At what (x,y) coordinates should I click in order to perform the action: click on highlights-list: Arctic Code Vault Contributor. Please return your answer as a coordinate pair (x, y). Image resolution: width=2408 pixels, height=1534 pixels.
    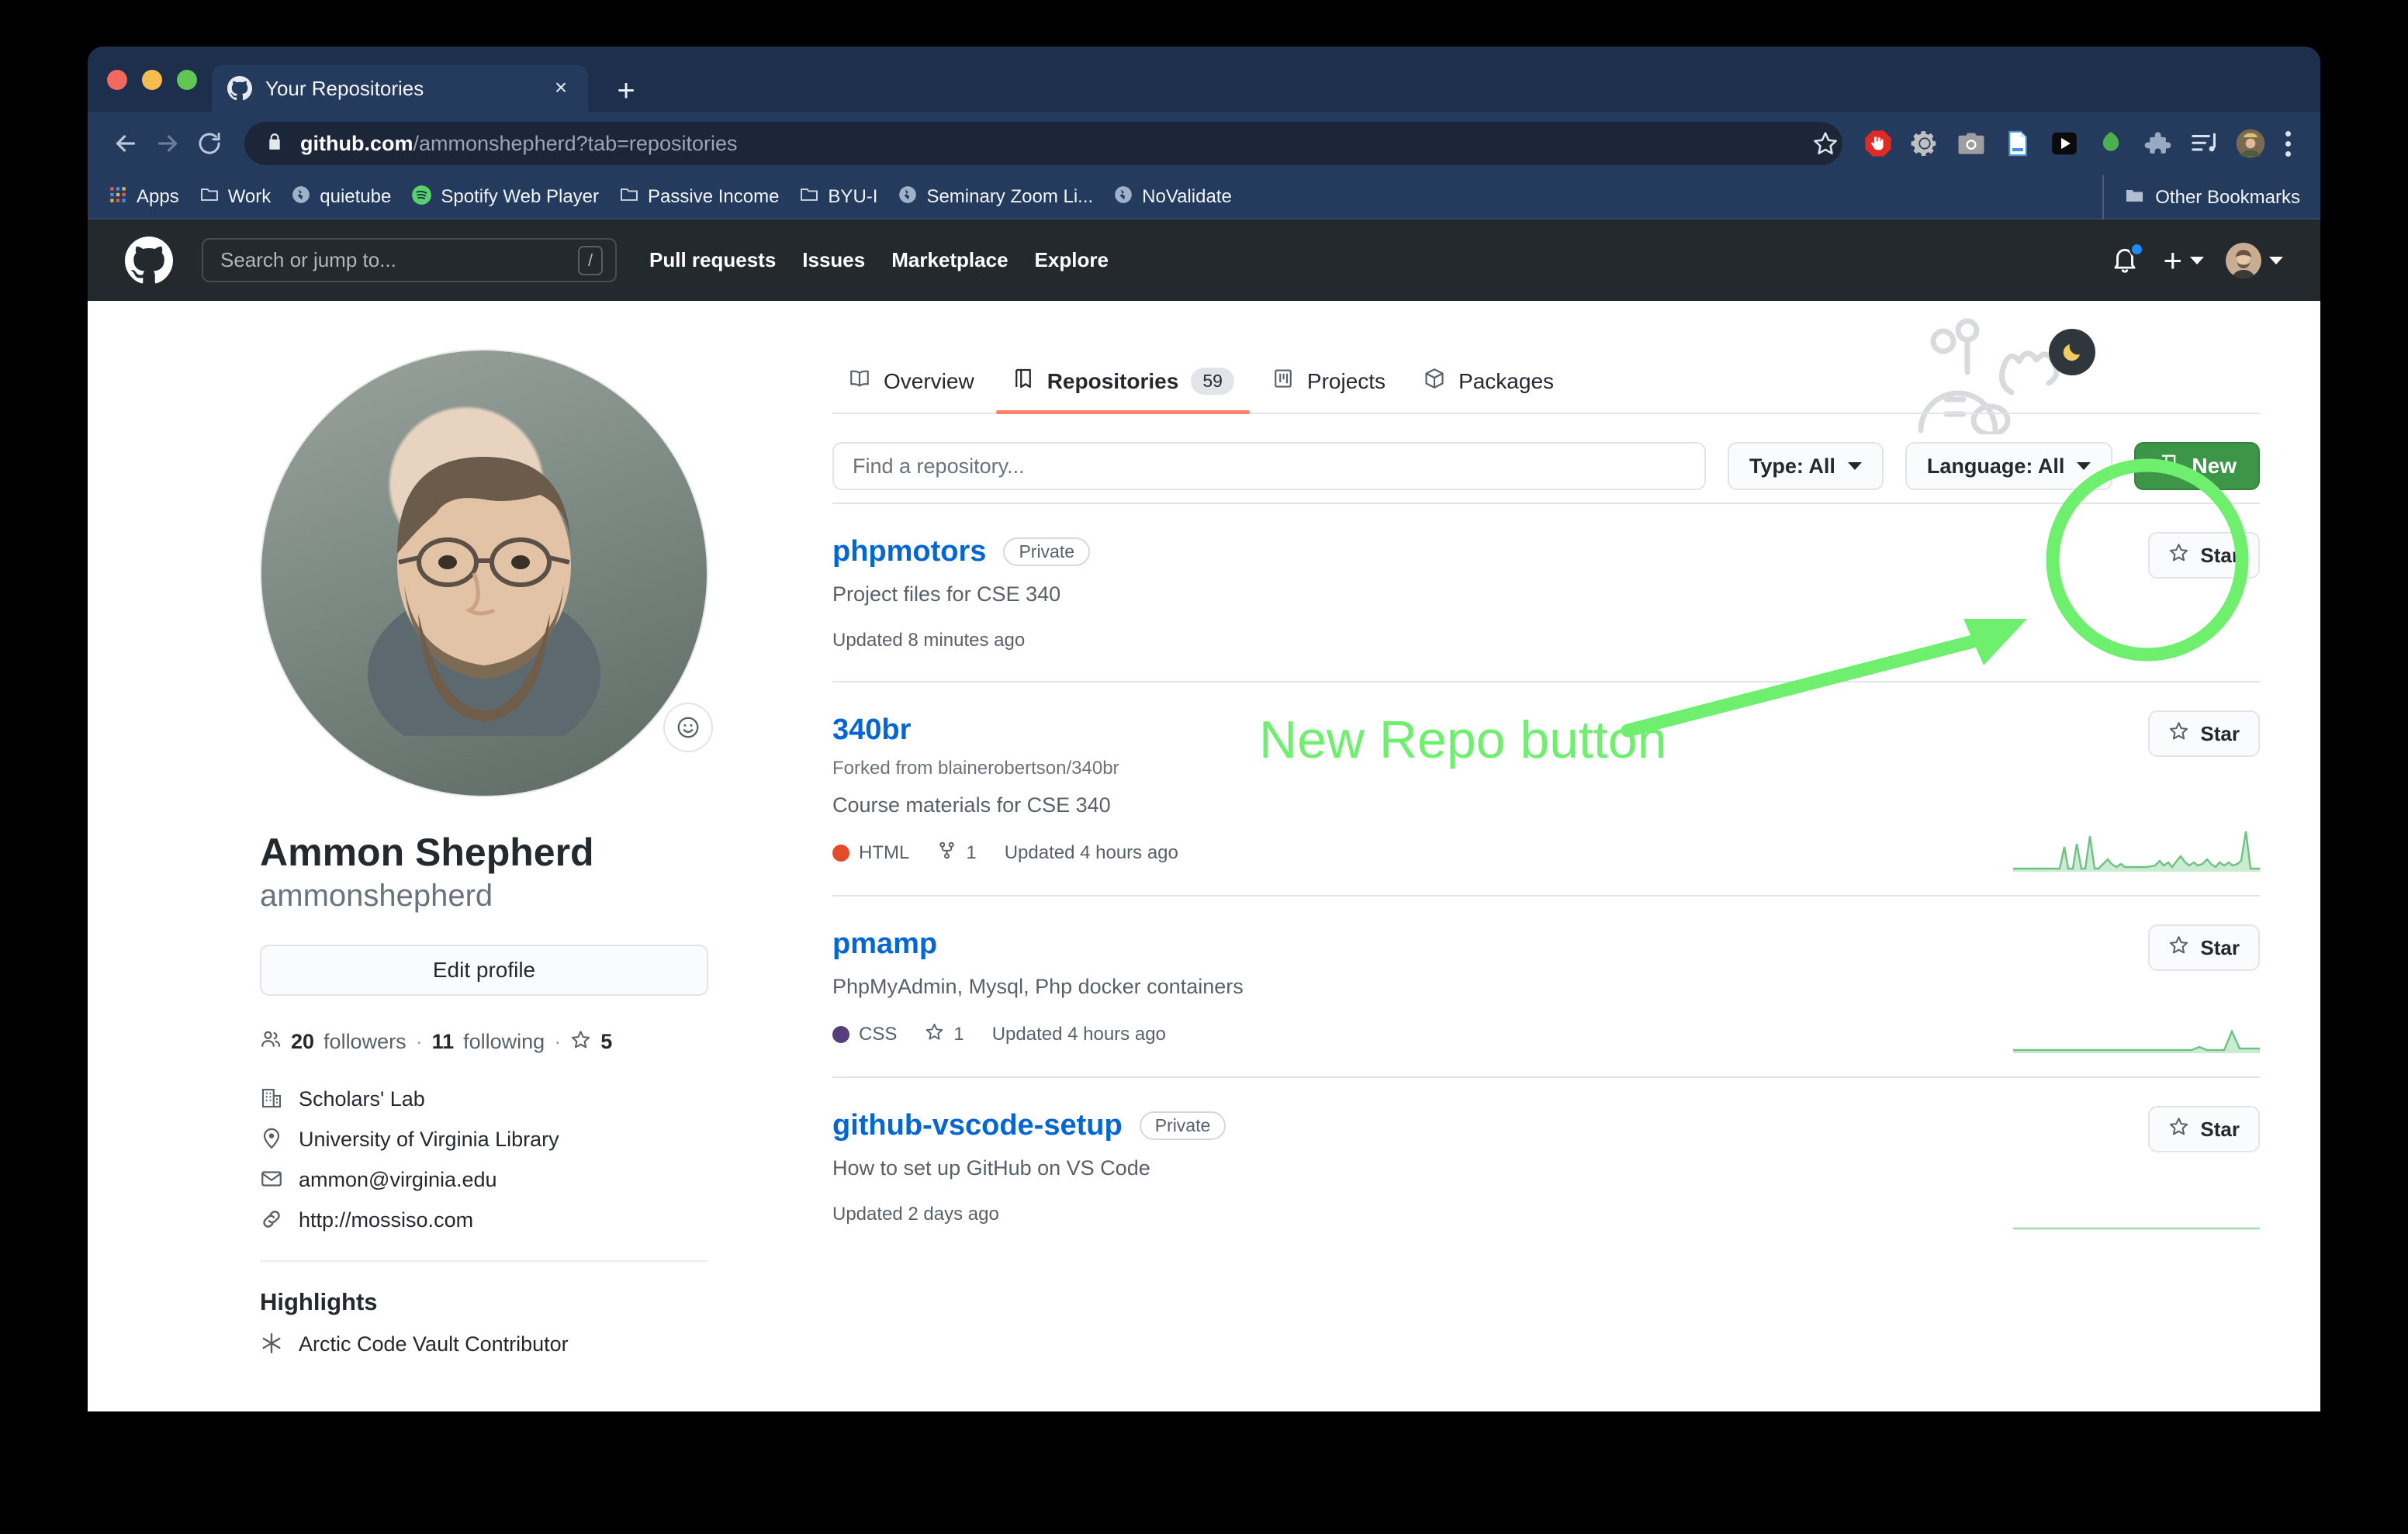
    Looking at the image, I should click on (484, 1344).